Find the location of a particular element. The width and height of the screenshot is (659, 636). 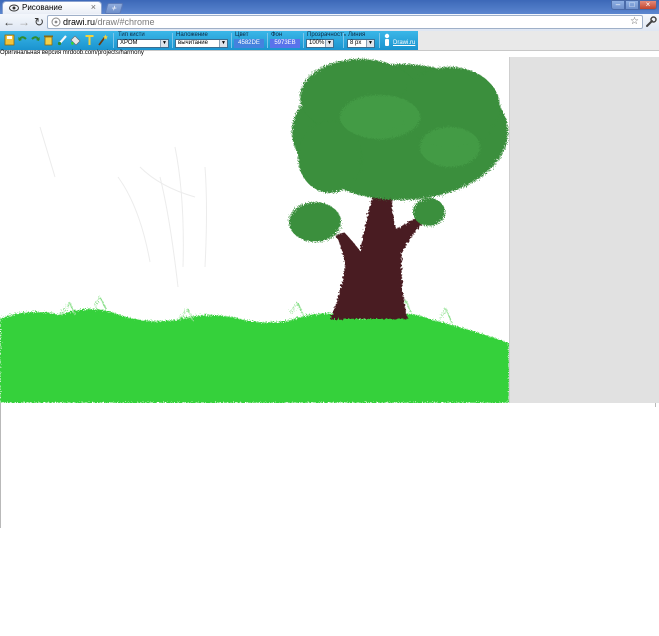

line-width-value: 8 px is located at coordinates (356, 43).